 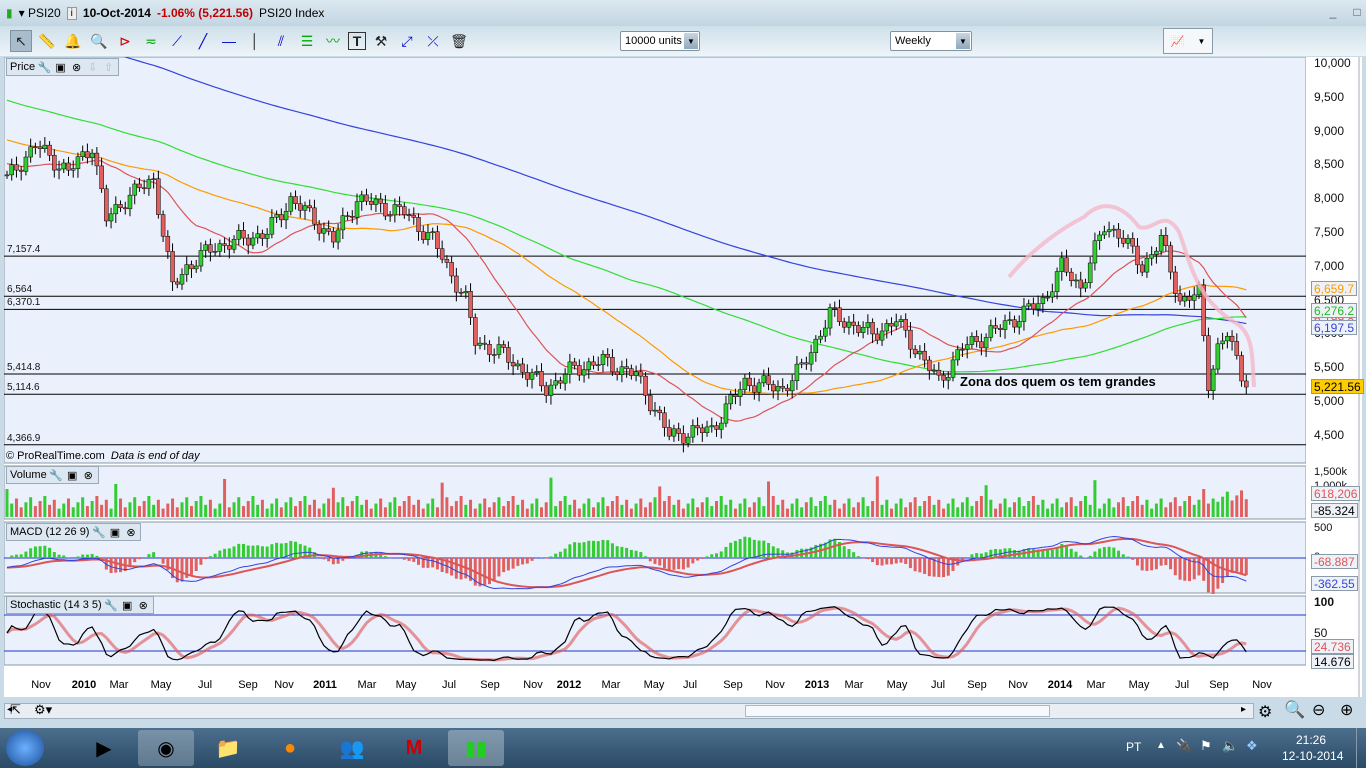 I want to click on horizontal-scrollbar: ◂ ▸, so click(x=629, y=711).